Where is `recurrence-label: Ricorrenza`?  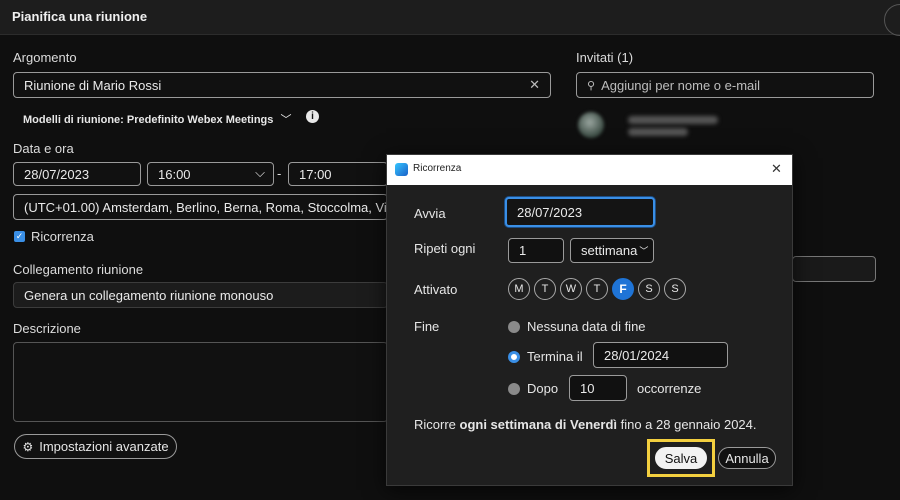 recurrence-label: Ricorrenza is located at coordinates (62, 236).